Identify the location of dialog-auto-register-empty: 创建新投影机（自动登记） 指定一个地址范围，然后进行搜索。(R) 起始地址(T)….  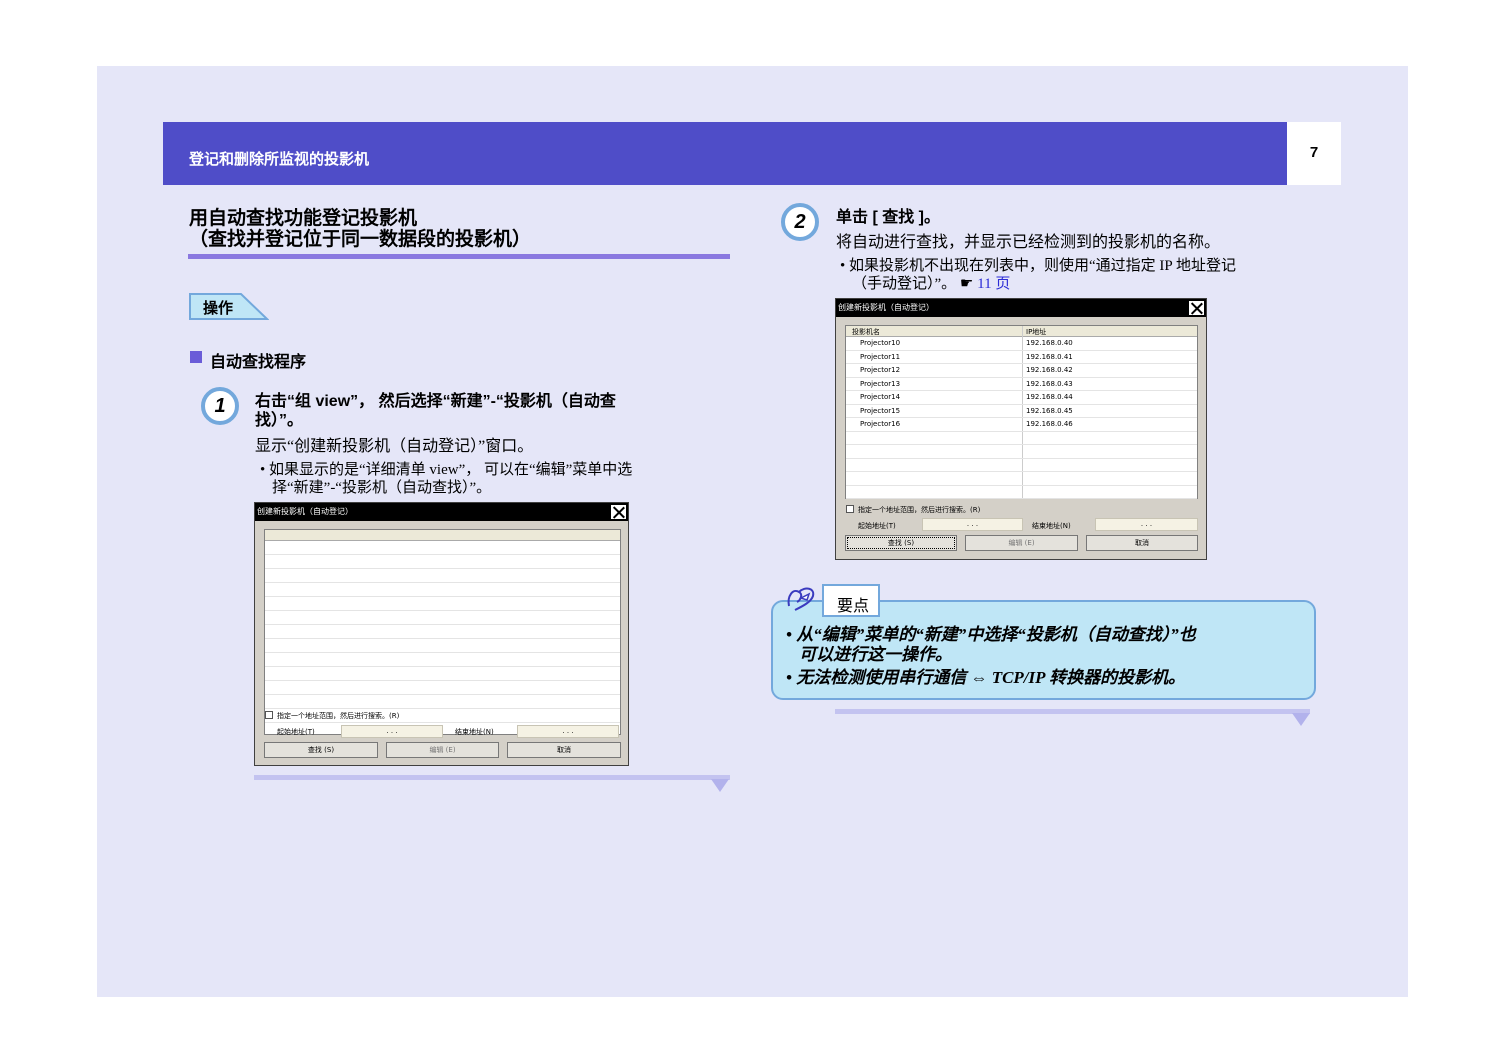
(441, 634).